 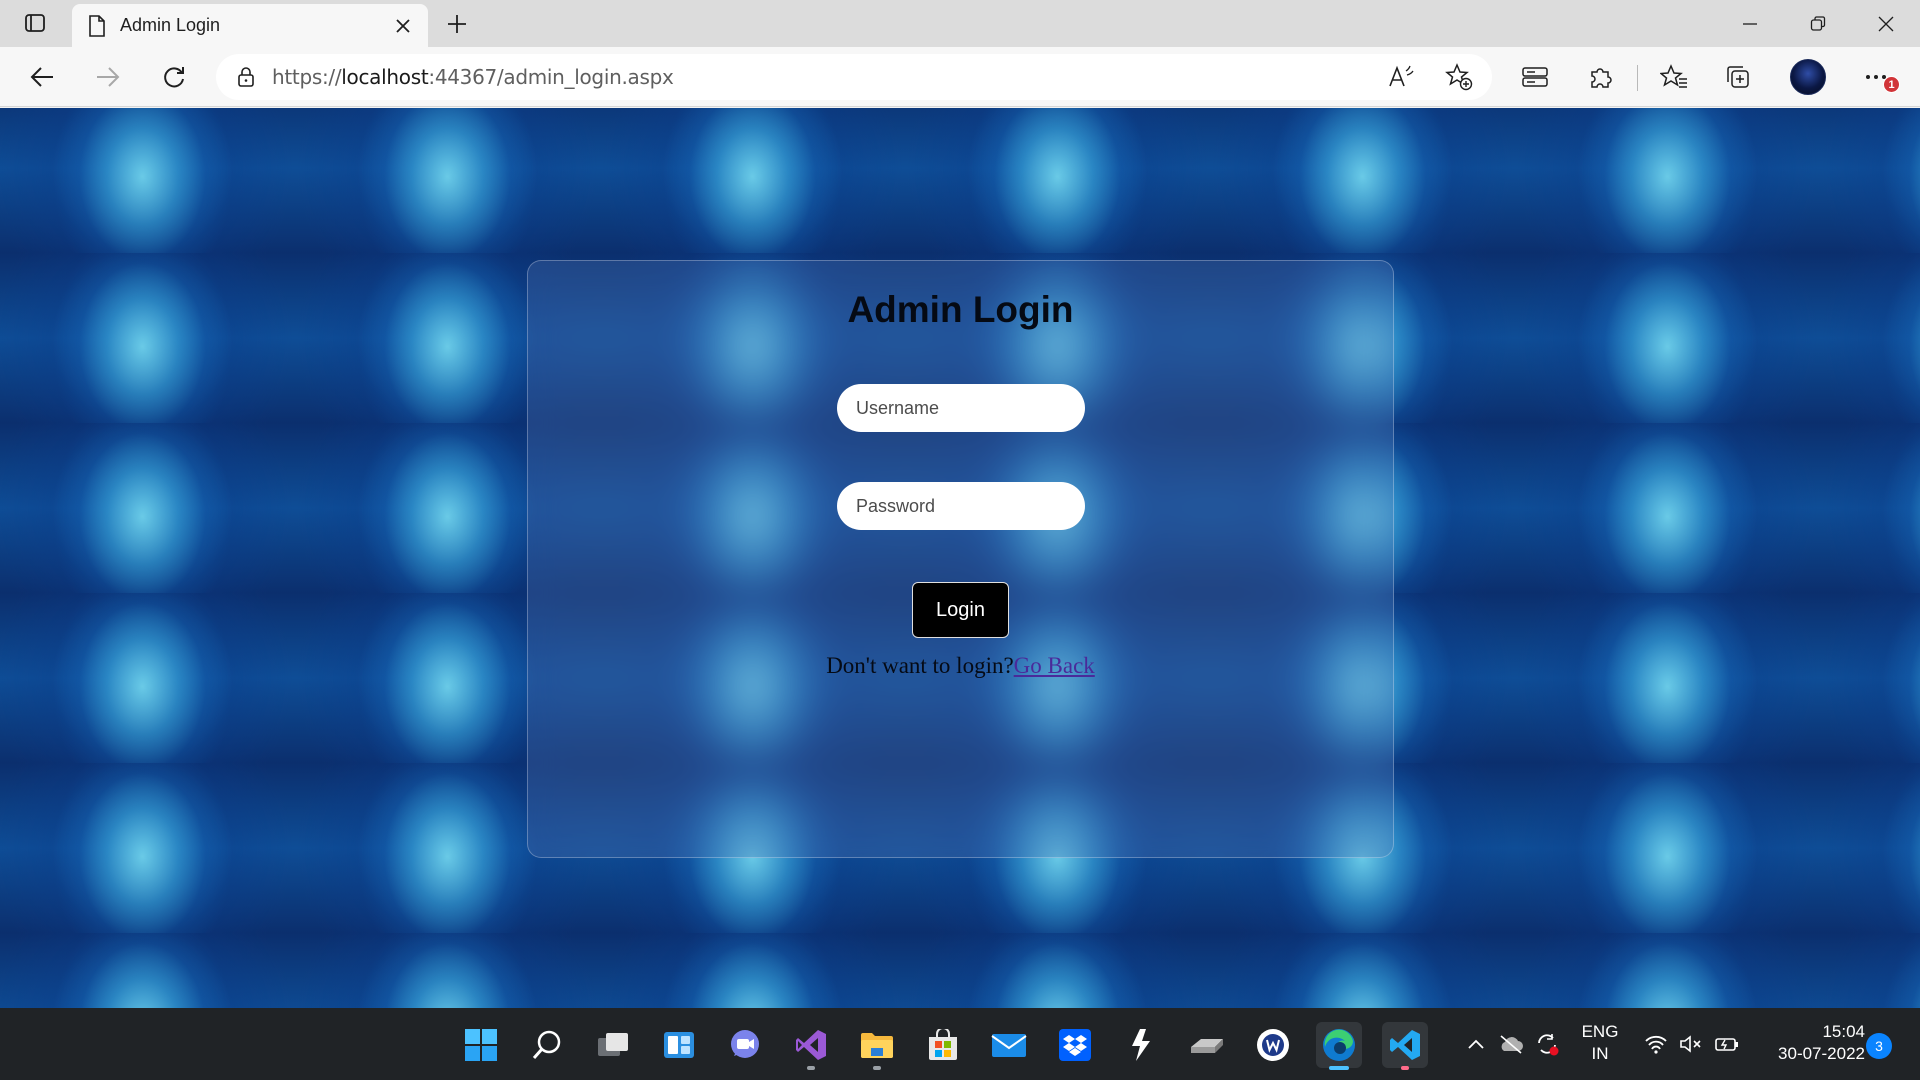 What do you see at coordinates (961, 506) in the screenshot?
I see `password-input` at bounding box center [961, 506].